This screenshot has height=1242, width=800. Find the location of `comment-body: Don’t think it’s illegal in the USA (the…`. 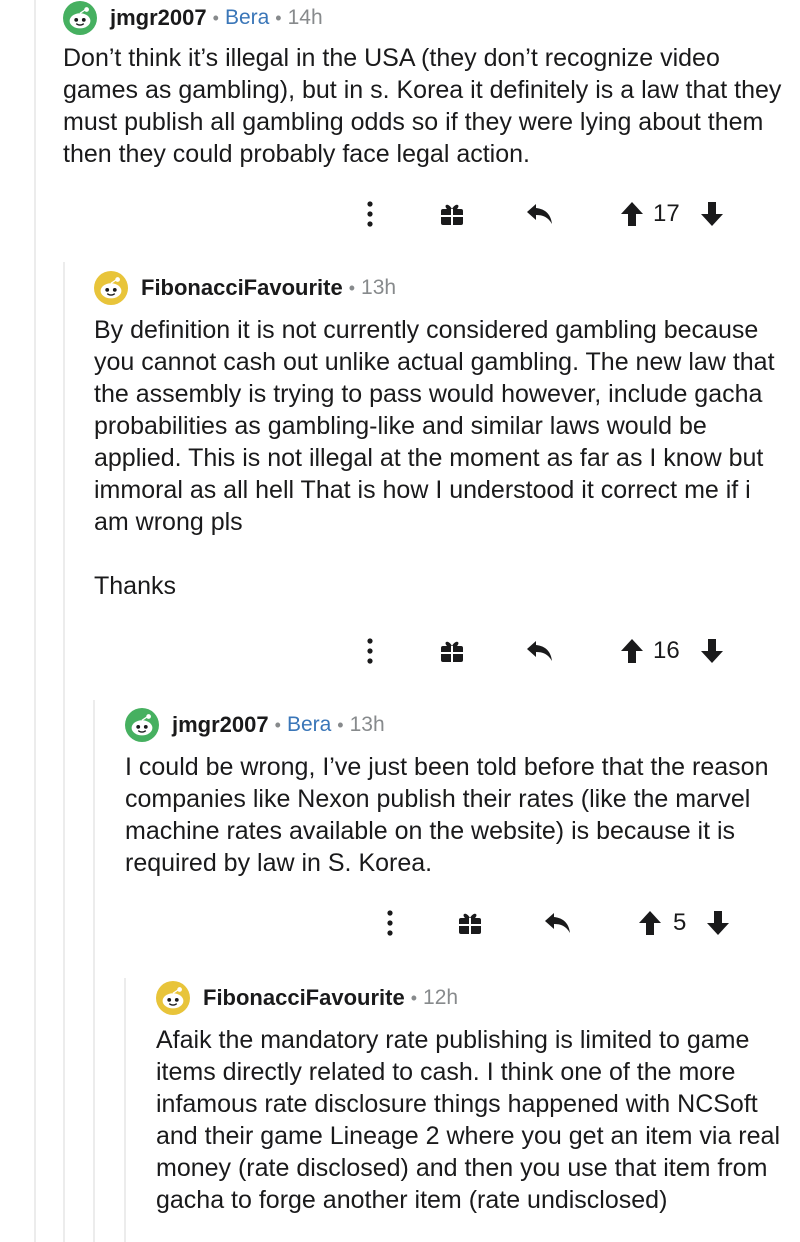

comment-body: Don’t think it’s illegal in the USA (the… is located at coordinates (423, 106).